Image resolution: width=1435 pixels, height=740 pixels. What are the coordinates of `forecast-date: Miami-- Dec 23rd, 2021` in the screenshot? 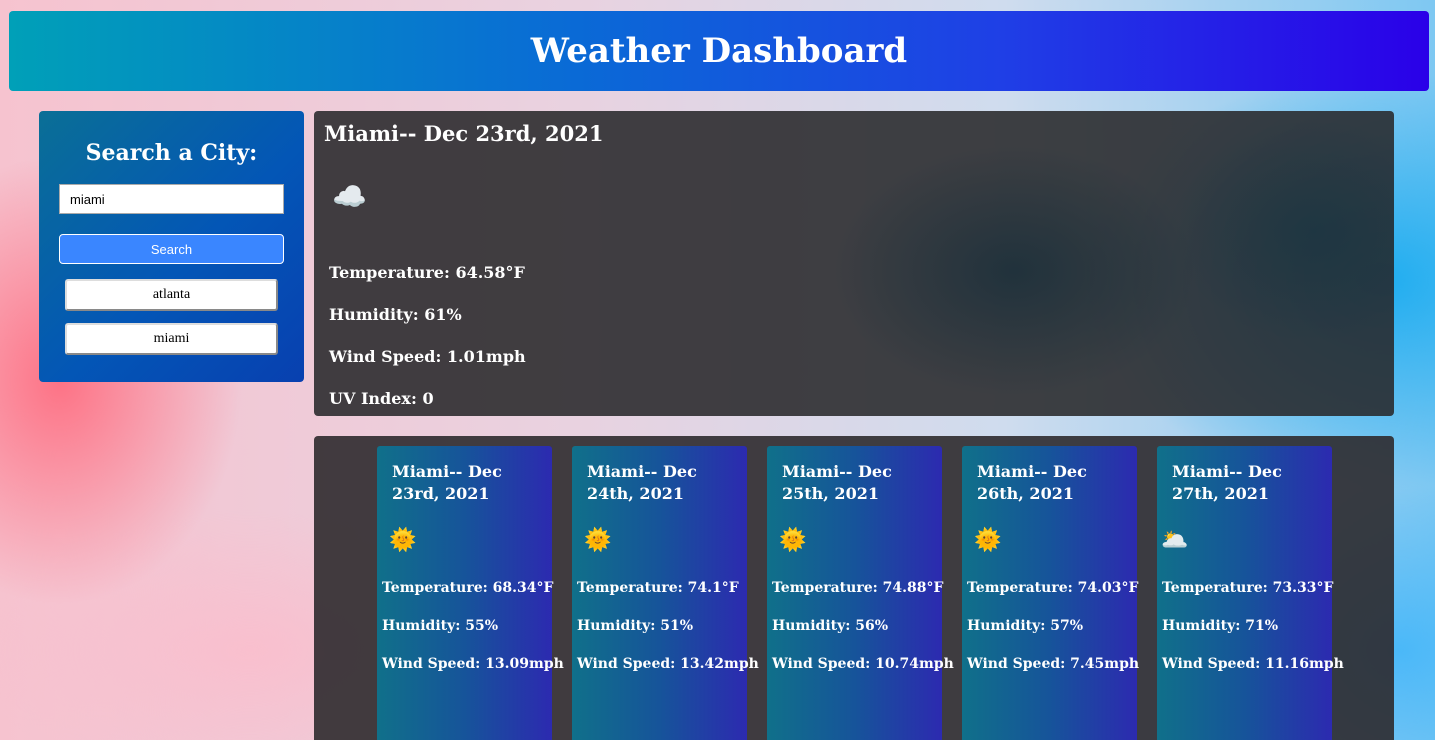 It's located at (447, 482).